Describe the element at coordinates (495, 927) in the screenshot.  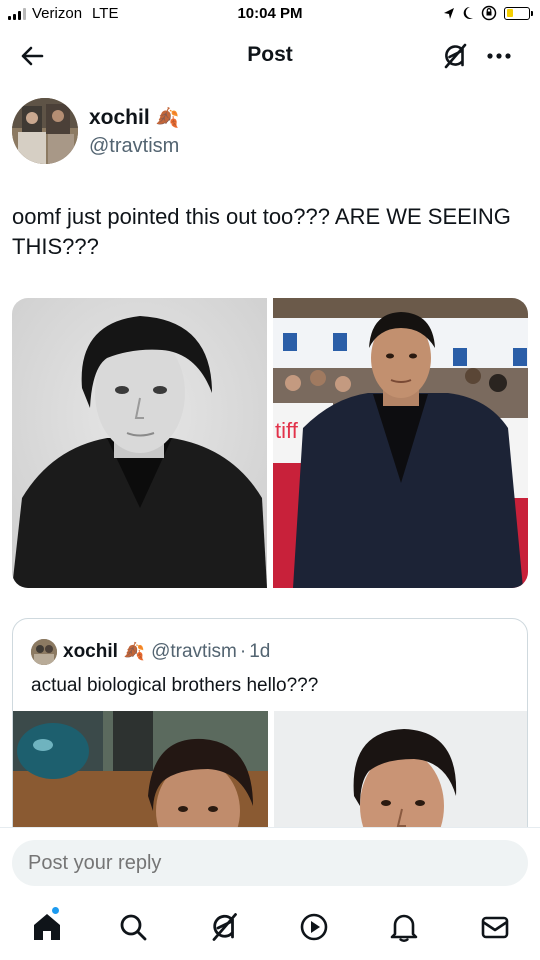
I see `mail-icon` at that location.